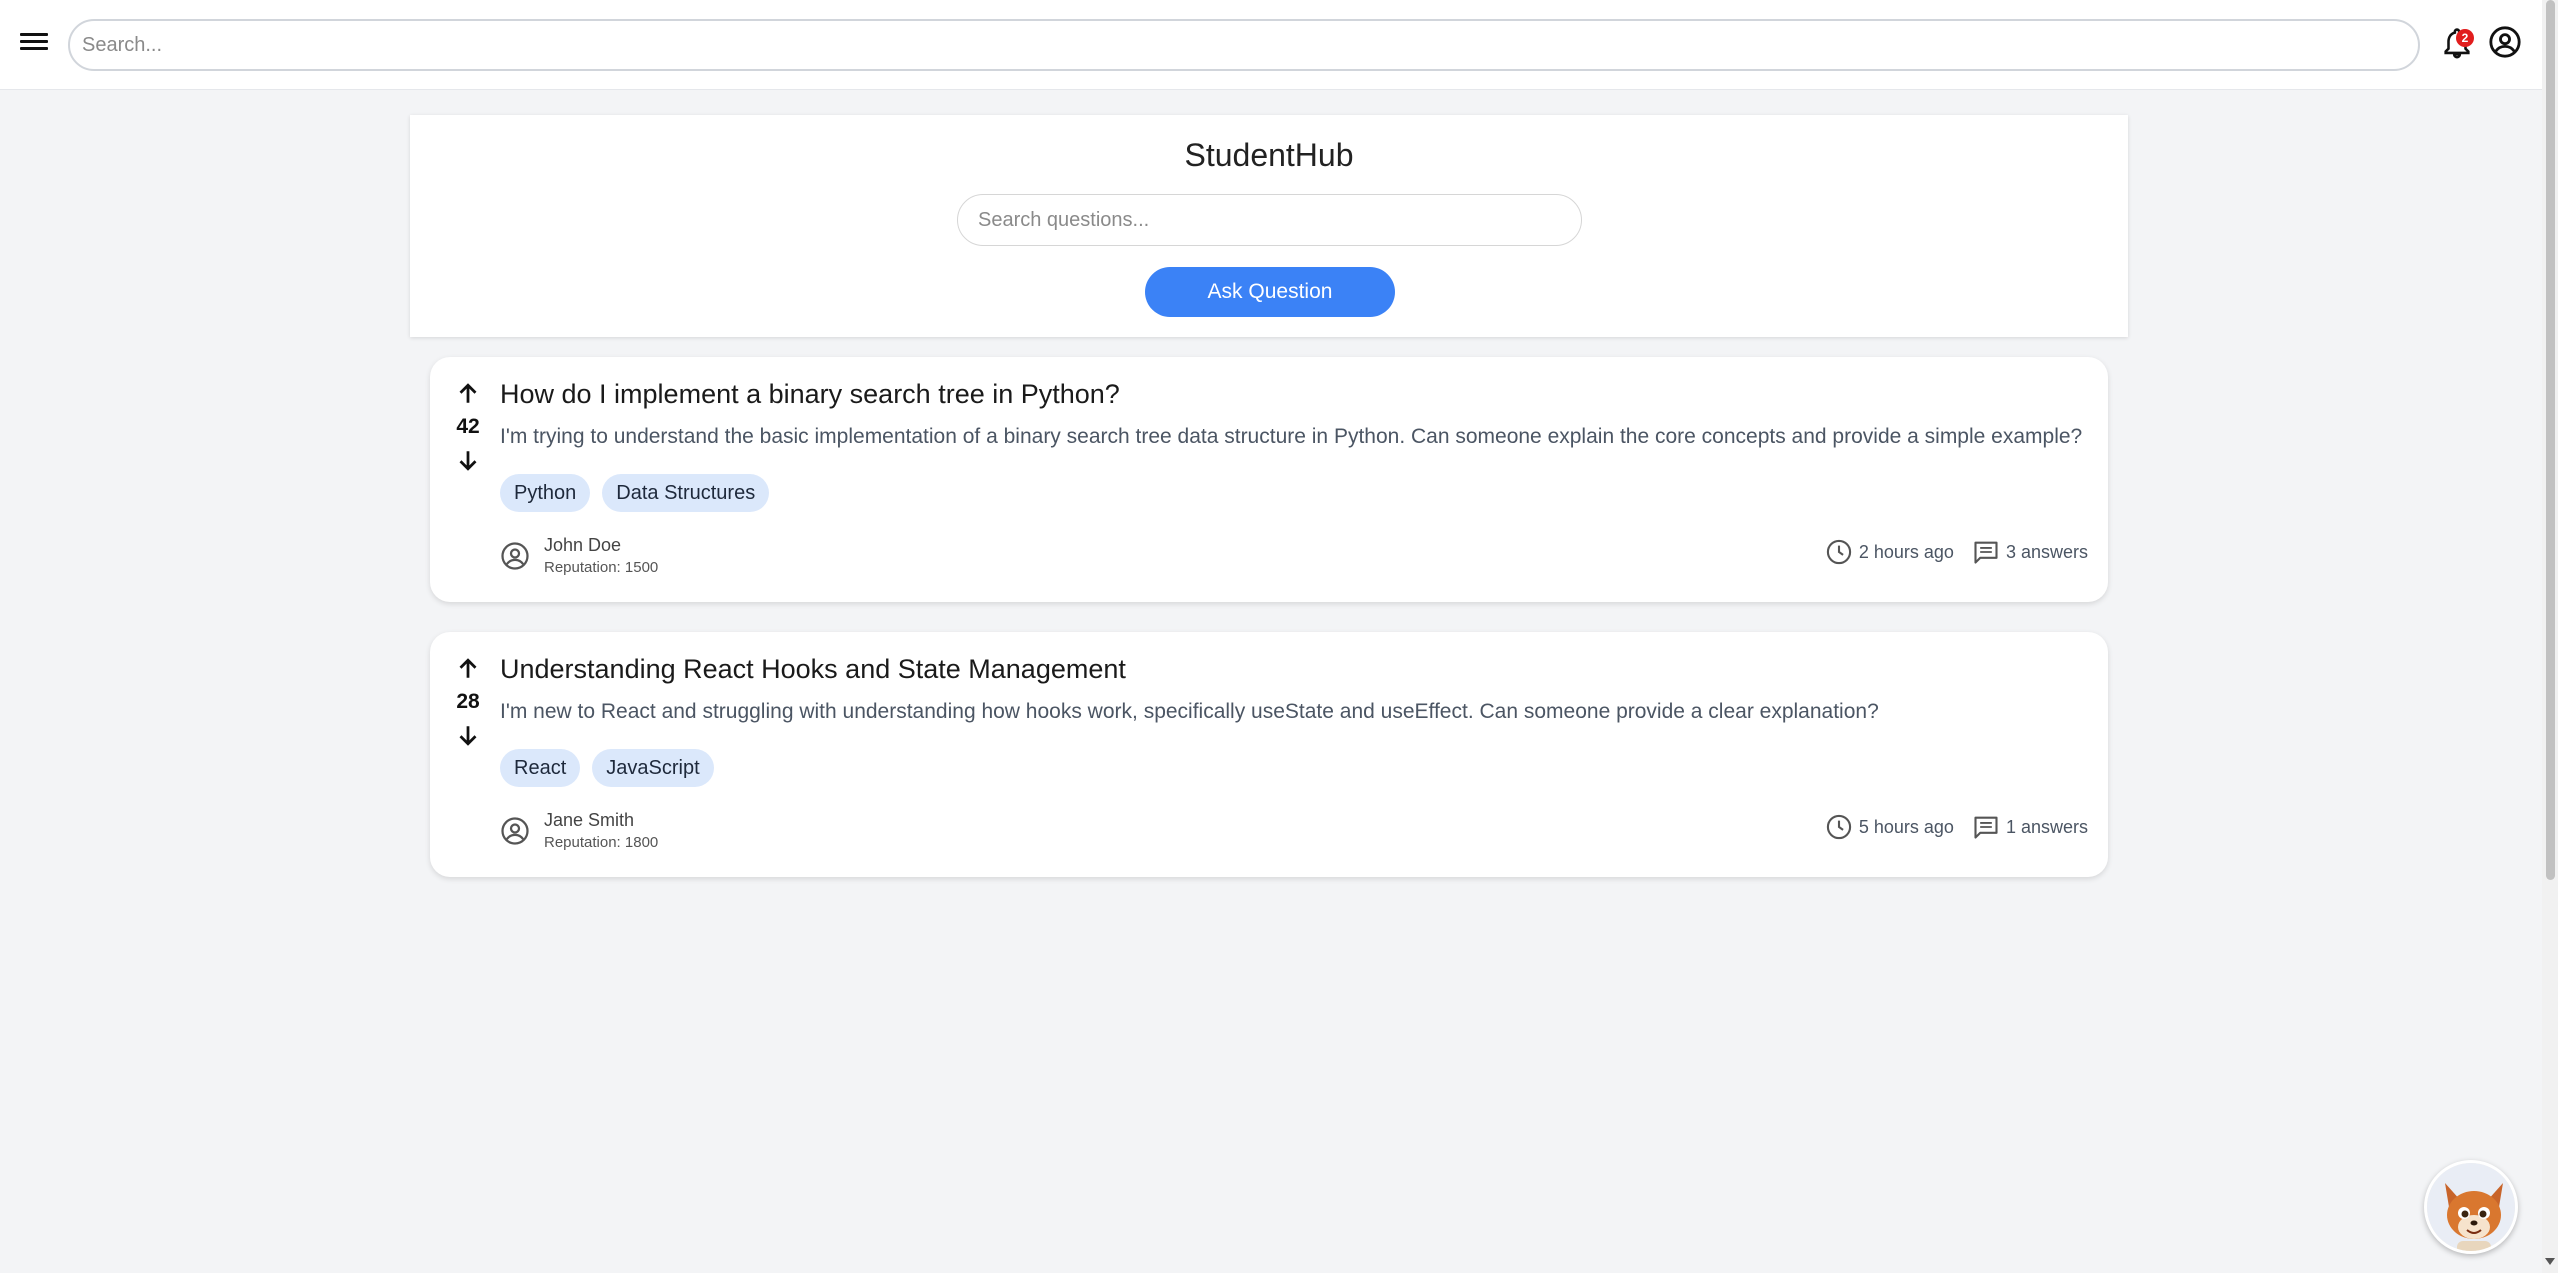 Image resolution: width=2558 pixels, height=1273 pixels. I want to click on author-name: Jane Smith, so click(601, 820).